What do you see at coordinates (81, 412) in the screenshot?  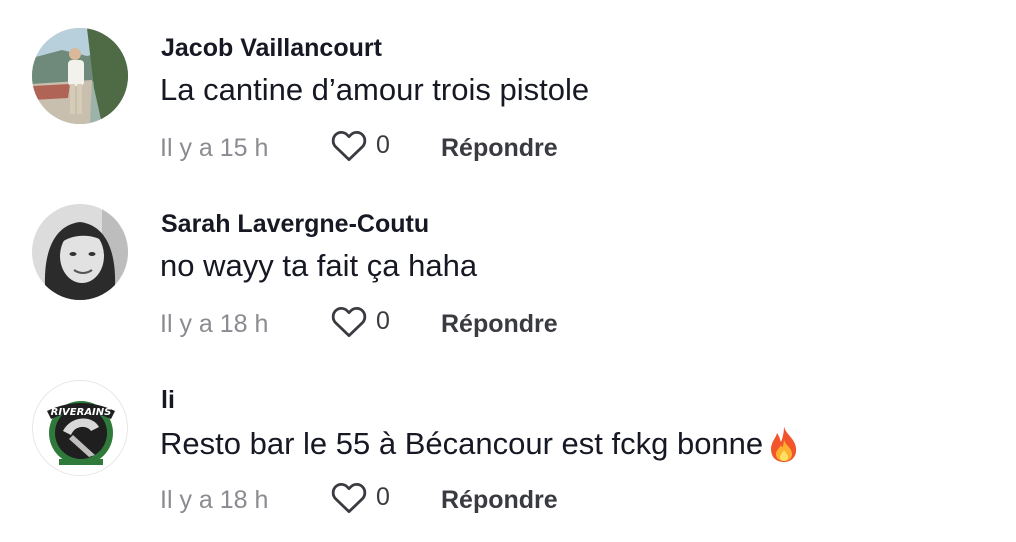 I see `logo-text: RIVERAINS` at bounding box center [81, 412].